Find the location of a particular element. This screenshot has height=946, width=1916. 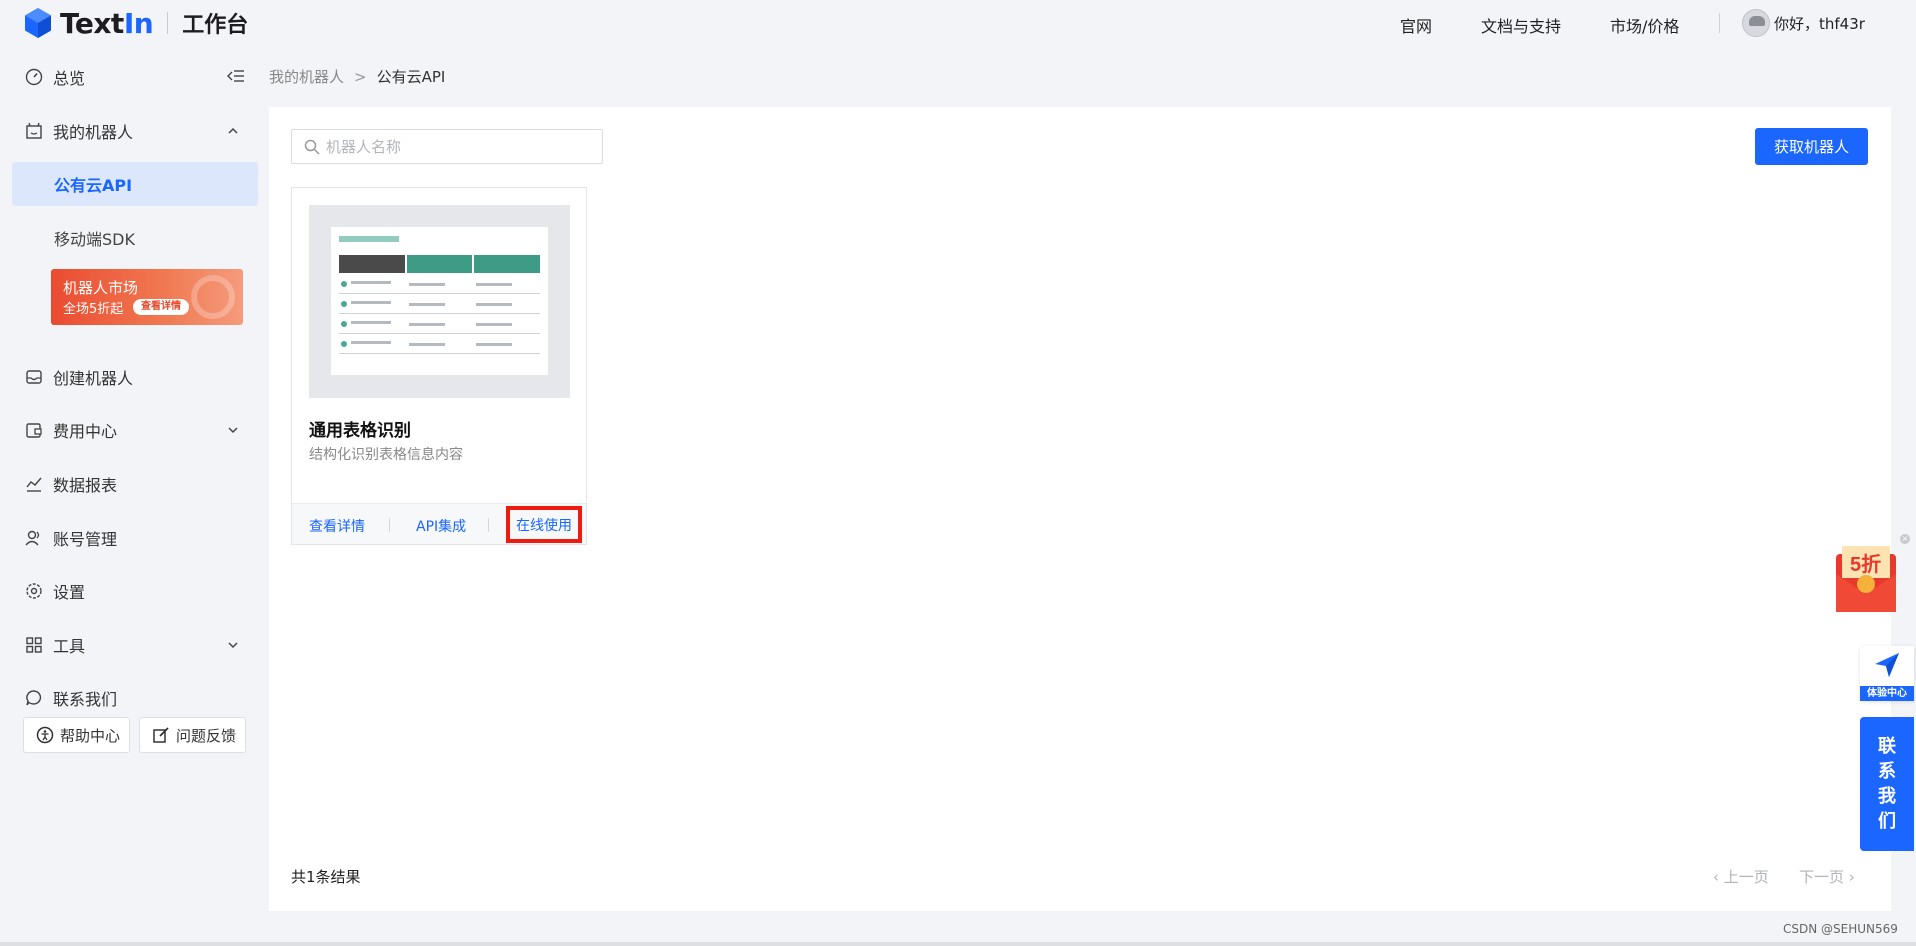

help-center-button: 帮助中心 is located at coordinates (76, 735).